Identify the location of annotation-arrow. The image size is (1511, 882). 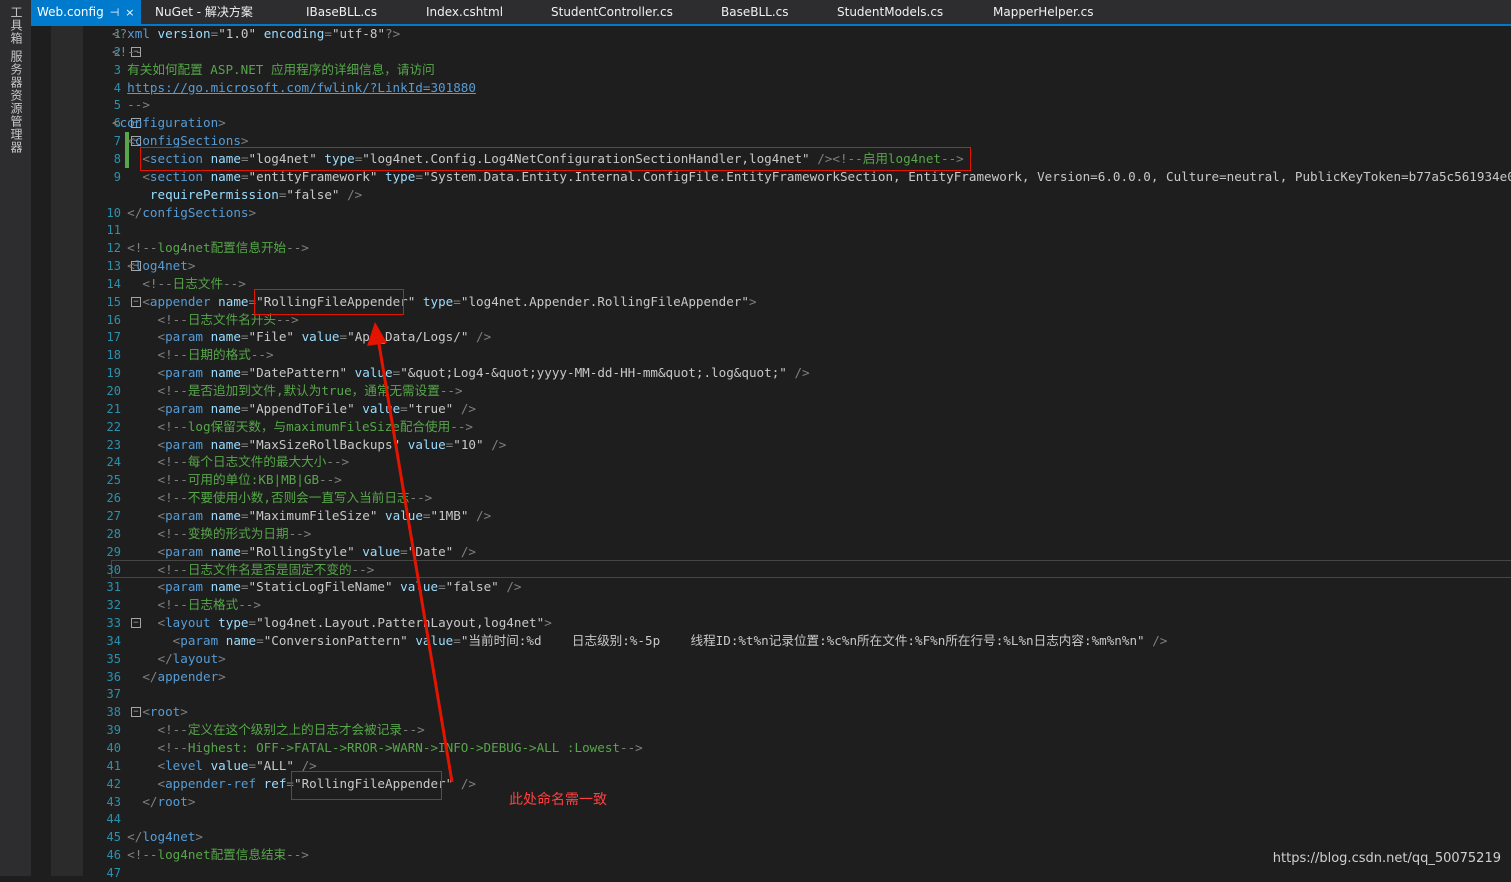
(410, 552).